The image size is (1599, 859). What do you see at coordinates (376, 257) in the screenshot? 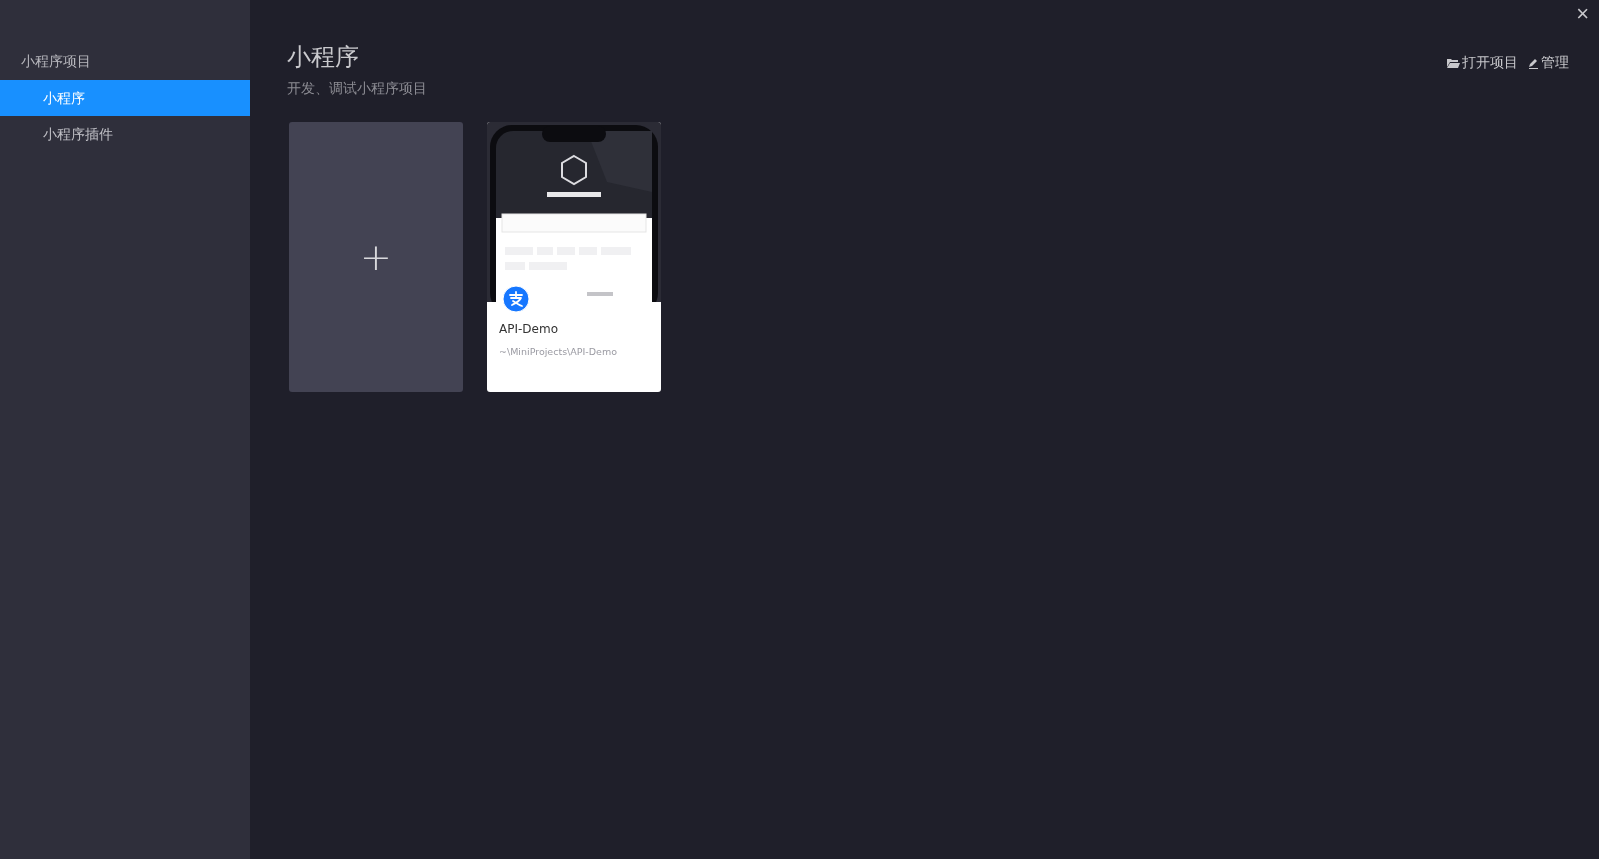
I see `new-project-button: +` at bounding box center [376, 257].